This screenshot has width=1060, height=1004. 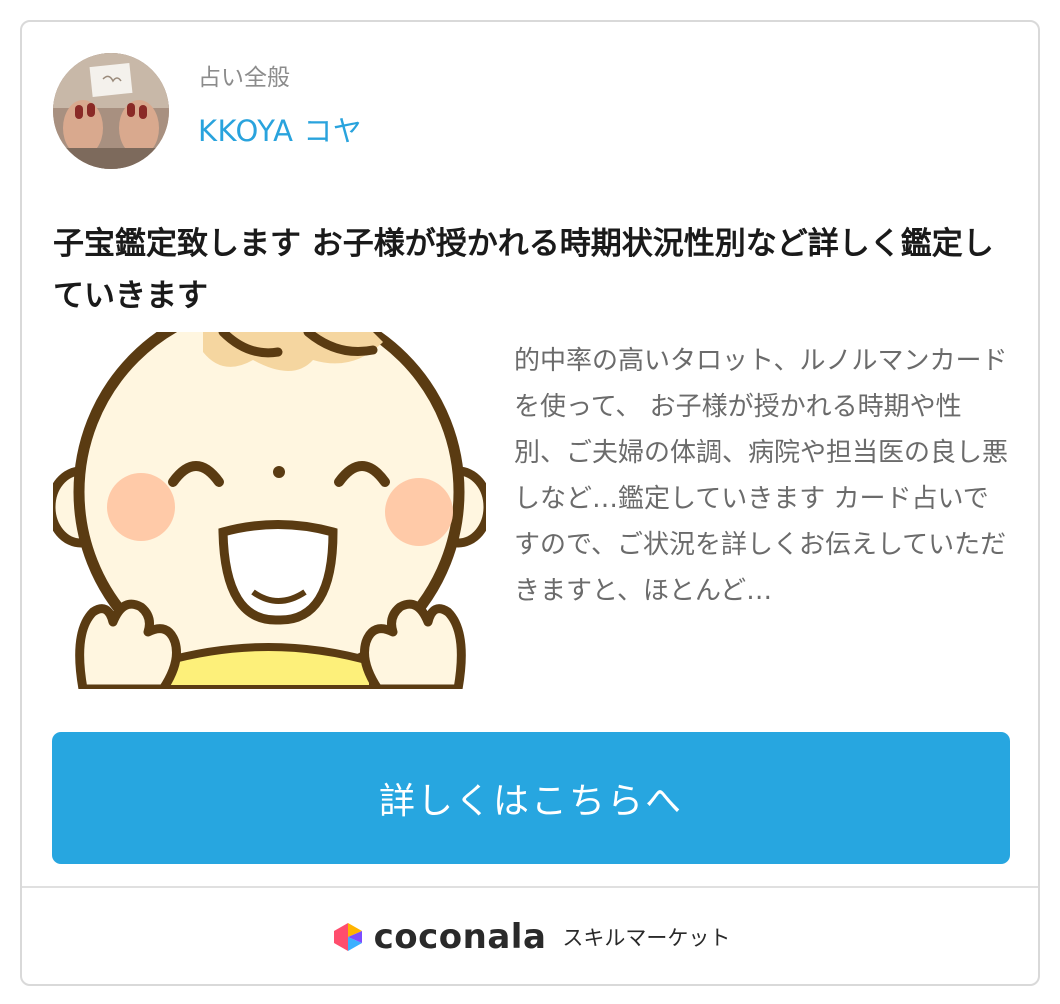 I want to click on seller-avatar, so click(x=111, y=111).